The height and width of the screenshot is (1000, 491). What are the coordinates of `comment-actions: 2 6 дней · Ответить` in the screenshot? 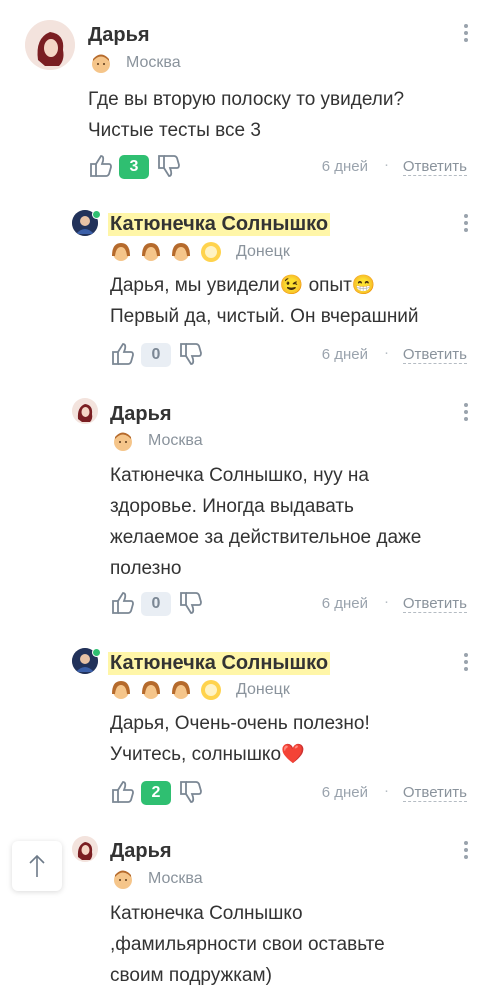 It's located at (245, 794).